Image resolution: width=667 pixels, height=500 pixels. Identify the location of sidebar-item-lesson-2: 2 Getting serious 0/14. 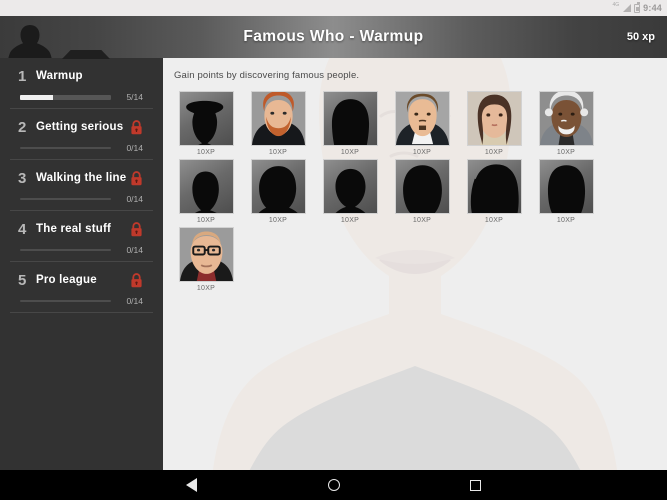
(81, 134).